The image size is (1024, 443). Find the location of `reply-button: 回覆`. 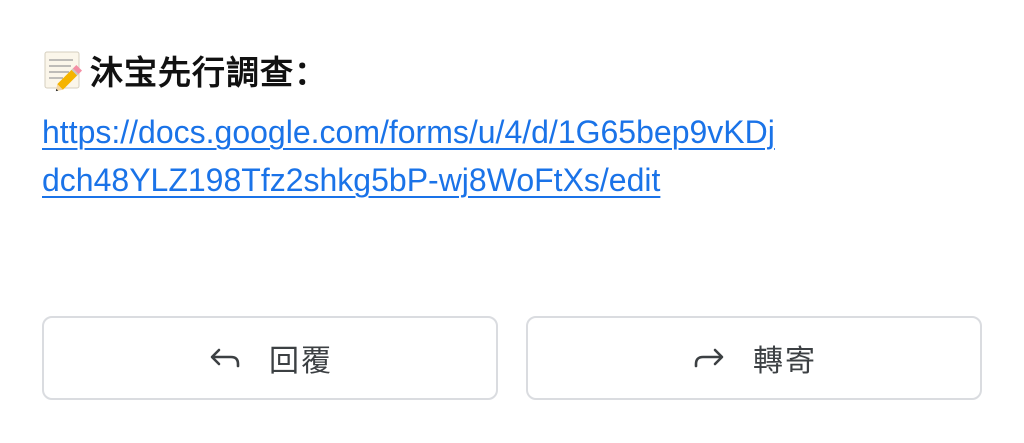

reply-button: 回覆 is located at coordinates (270, 358).